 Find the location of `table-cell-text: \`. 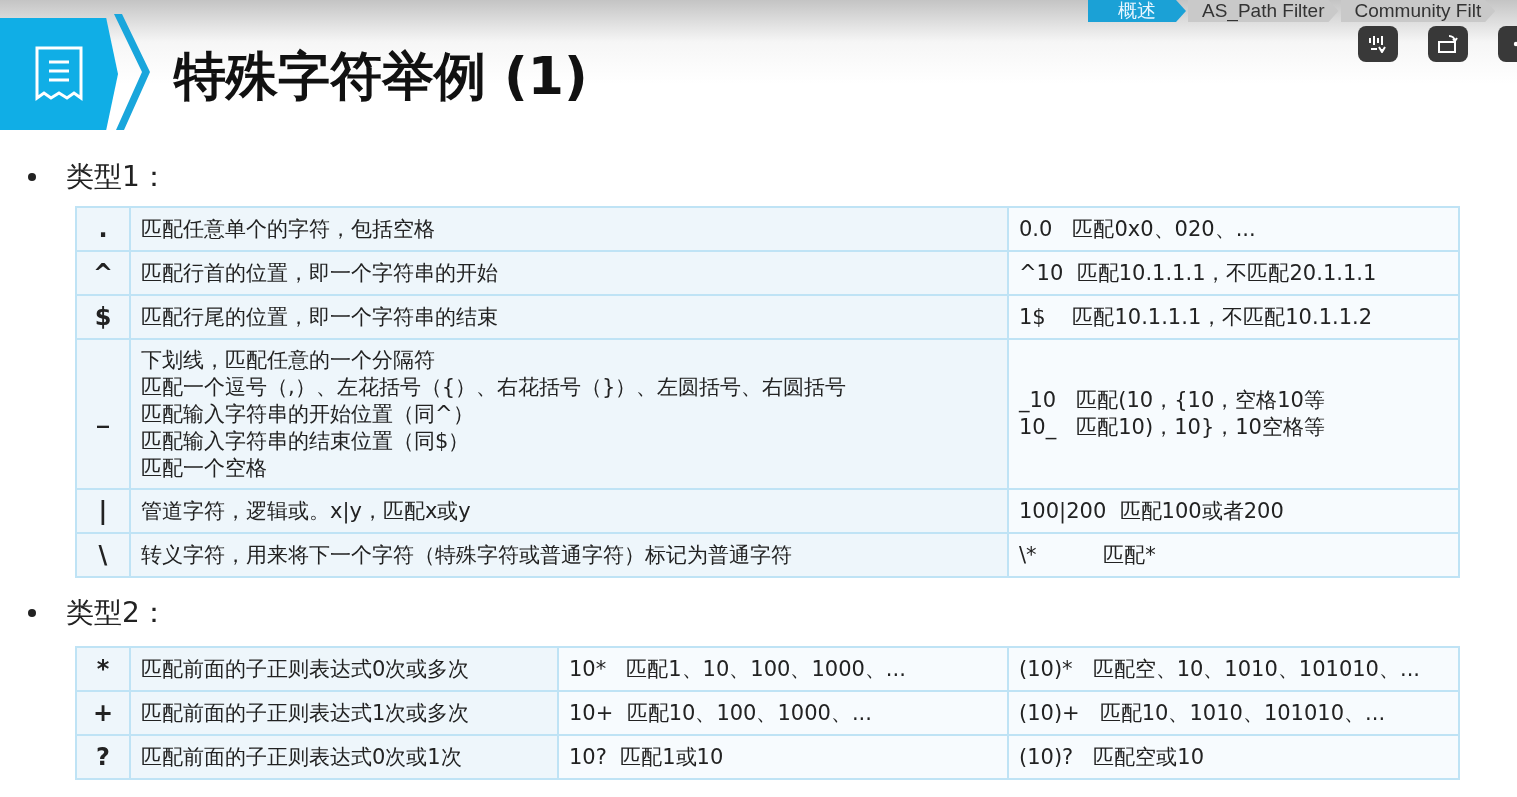

table-cell-text: \ is located at coordinates (103, 555).